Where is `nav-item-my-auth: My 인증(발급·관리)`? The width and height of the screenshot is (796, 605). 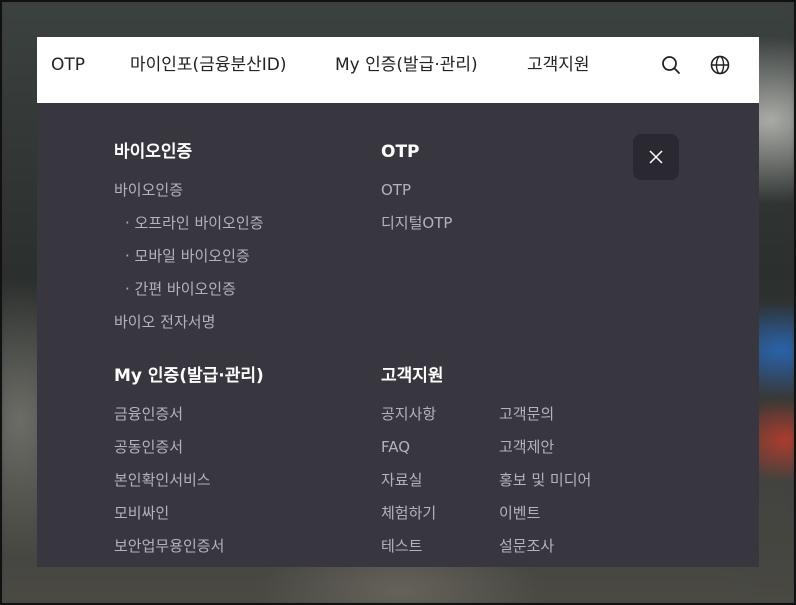
nav-item-my-auth: My 인증(발급·관리) is located at coordinates (406, 70).